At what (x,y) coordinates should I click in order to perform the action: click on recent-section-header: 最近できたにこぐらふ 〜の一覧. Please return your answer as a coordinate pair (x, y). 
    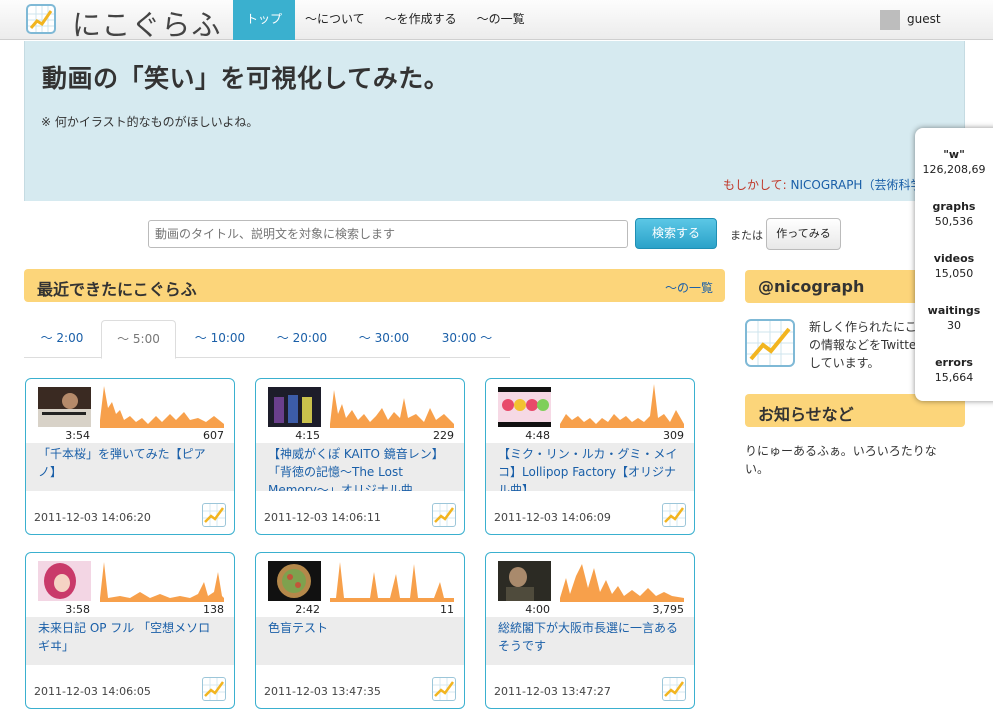
    Looking at the image, I should click on (374, 285).